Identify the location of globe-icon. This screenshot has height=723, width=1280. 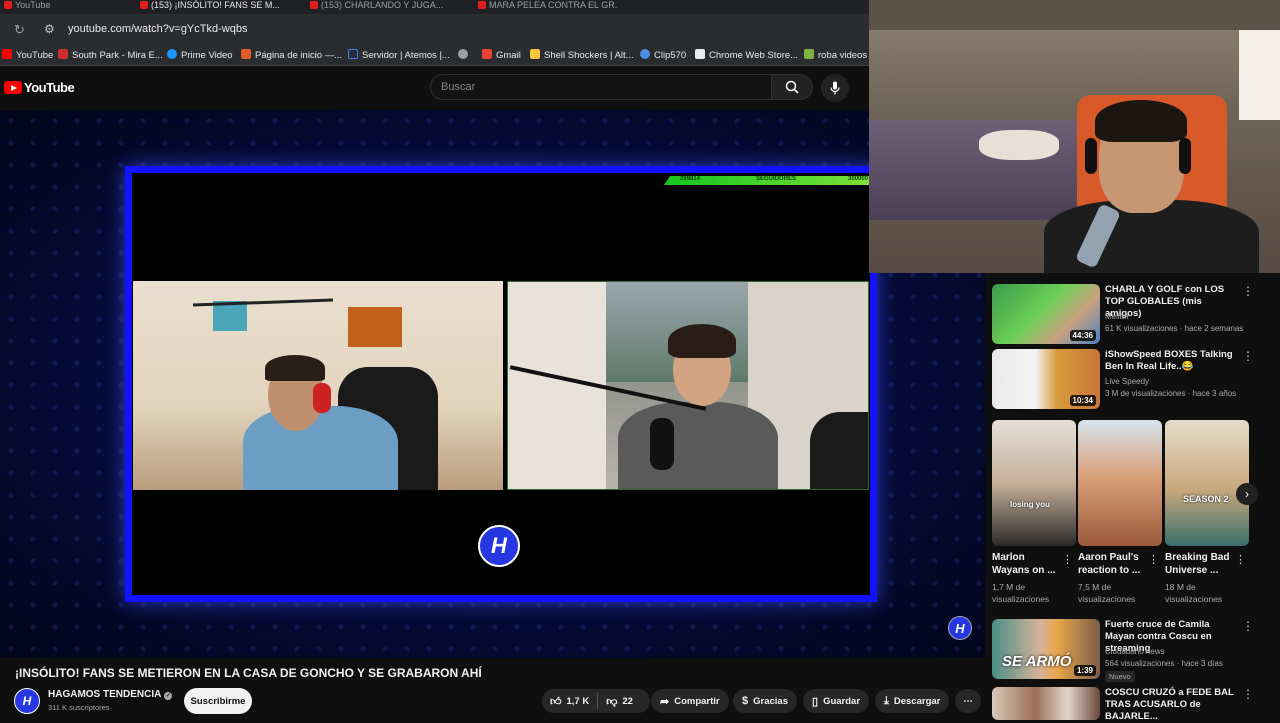
(463, 54).